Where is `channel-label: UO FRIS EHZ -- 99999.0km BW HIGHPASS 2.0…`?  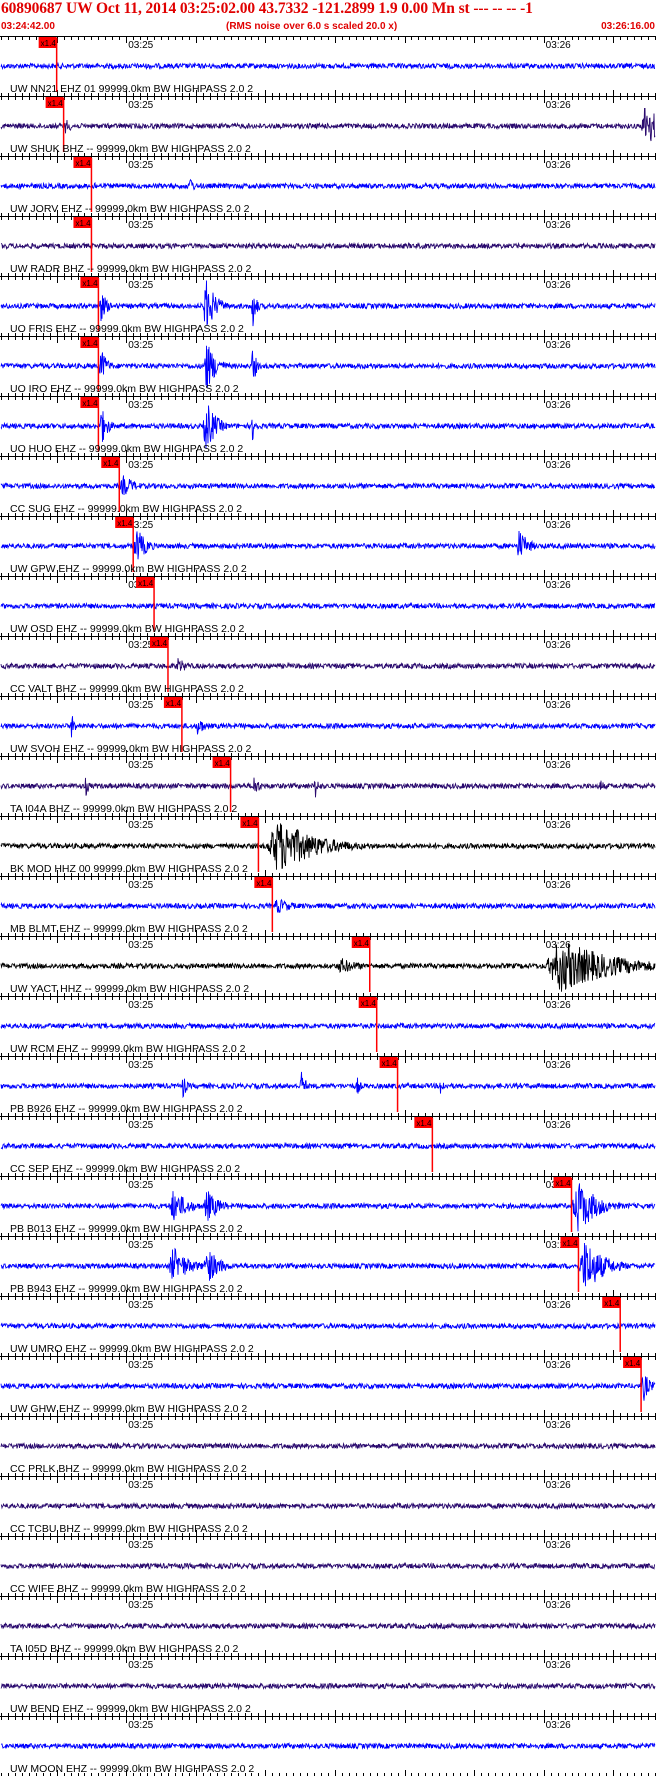
channel-label: UO FRIS EHZ -- 99999.0km BW HIGHPASS 2.0… is located at coordinates (127, 329).